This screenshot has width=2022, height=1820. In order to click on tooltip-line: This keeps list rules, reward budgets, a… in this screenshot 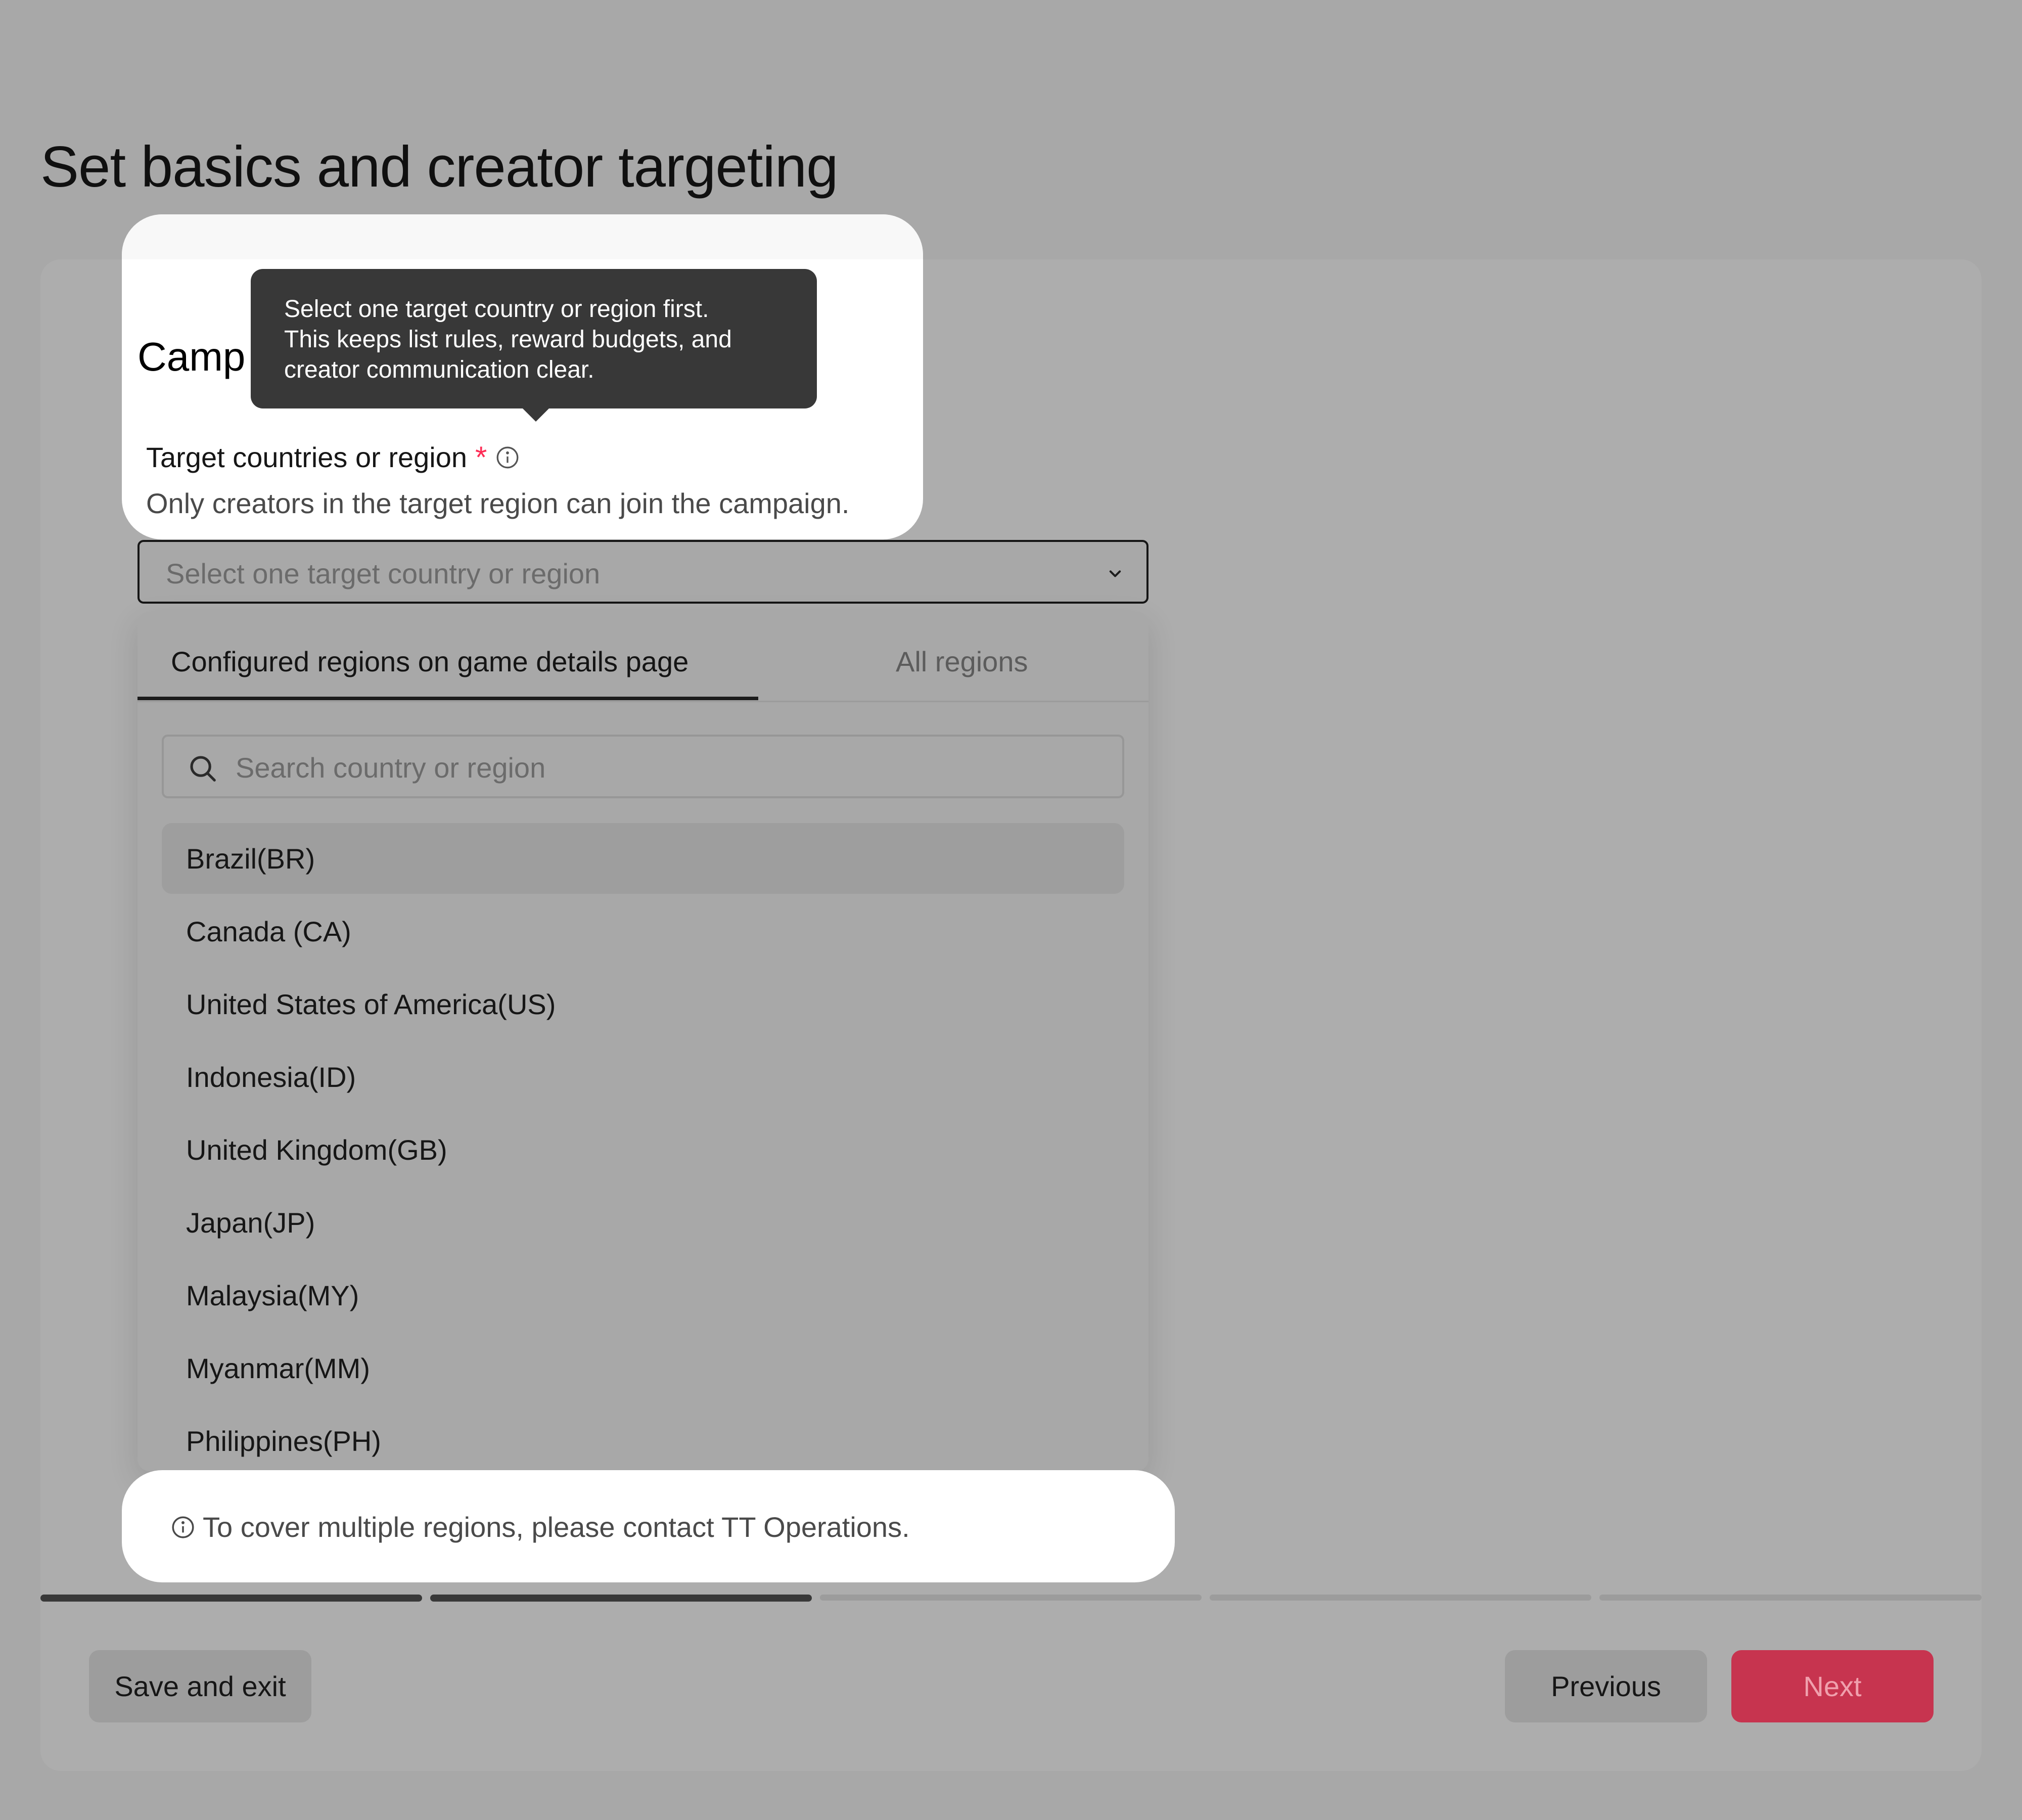, I will do `click(508, 339)`.